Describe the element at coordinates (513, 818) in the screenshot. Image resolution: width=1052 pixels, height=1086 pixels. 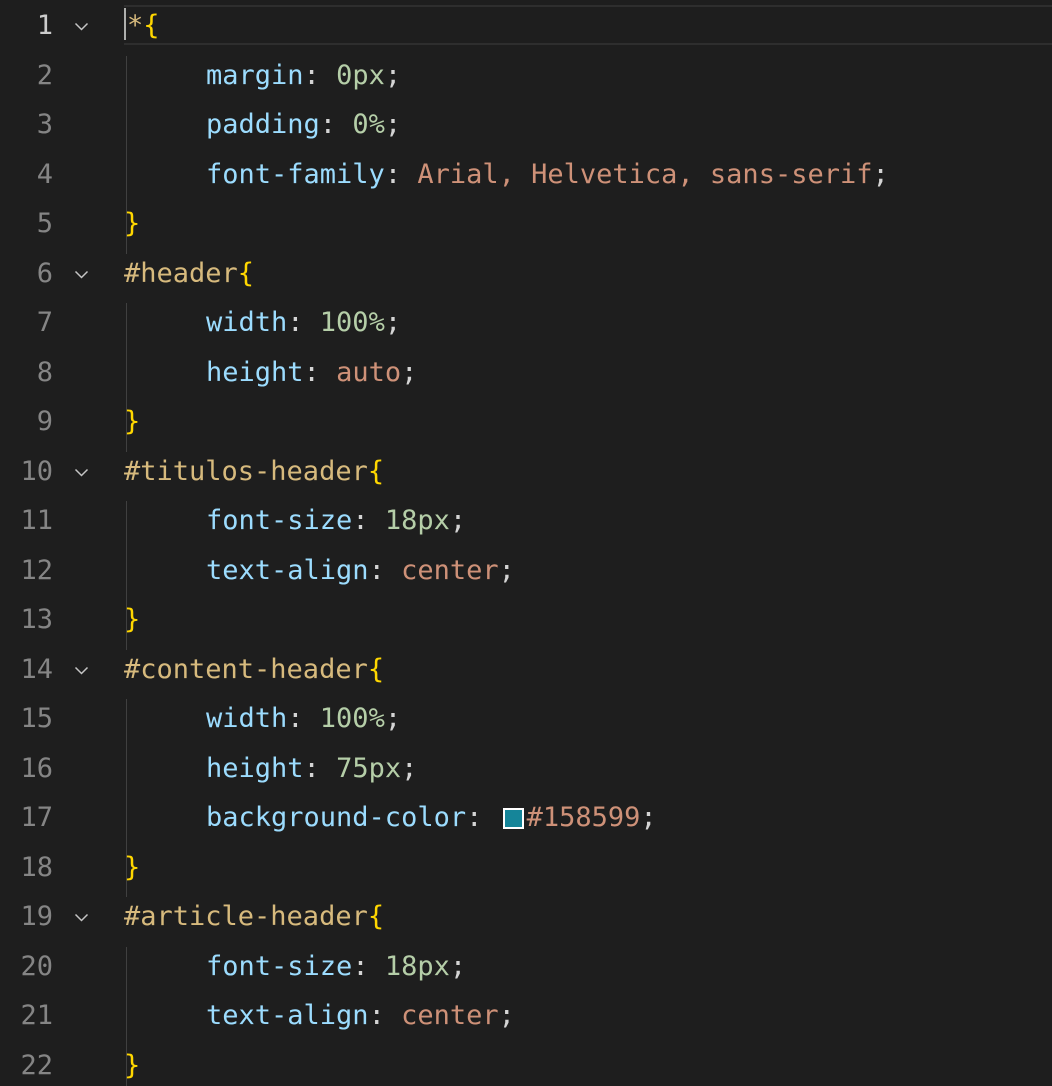
I see `color-swatch` at that location.